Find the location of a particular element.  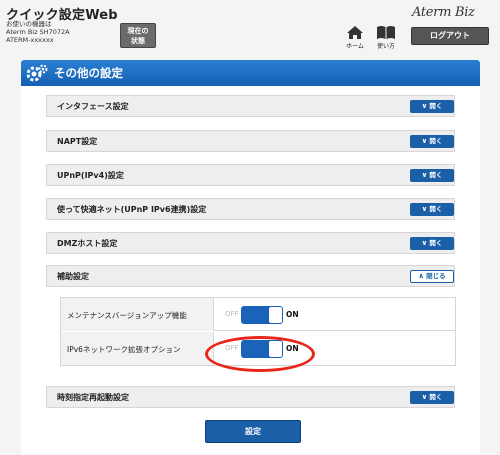

row-upnp: UPnP(IPv4)設定 ∨ 開く is located at coordinates (250, 175).